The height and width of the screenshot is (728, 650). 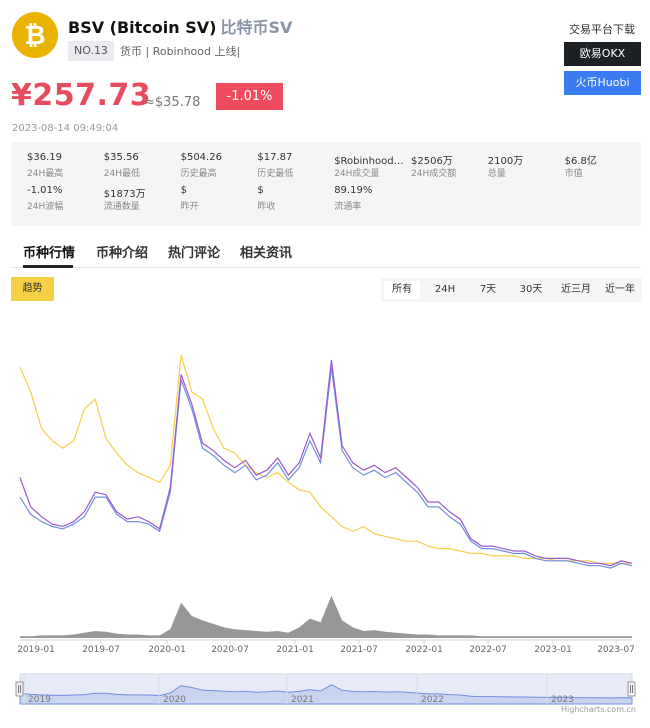 What do you see at coordinates (266, 251) in the screenshot?
I see `tab-news: 相关资讯` at bounding box center [266, 251].